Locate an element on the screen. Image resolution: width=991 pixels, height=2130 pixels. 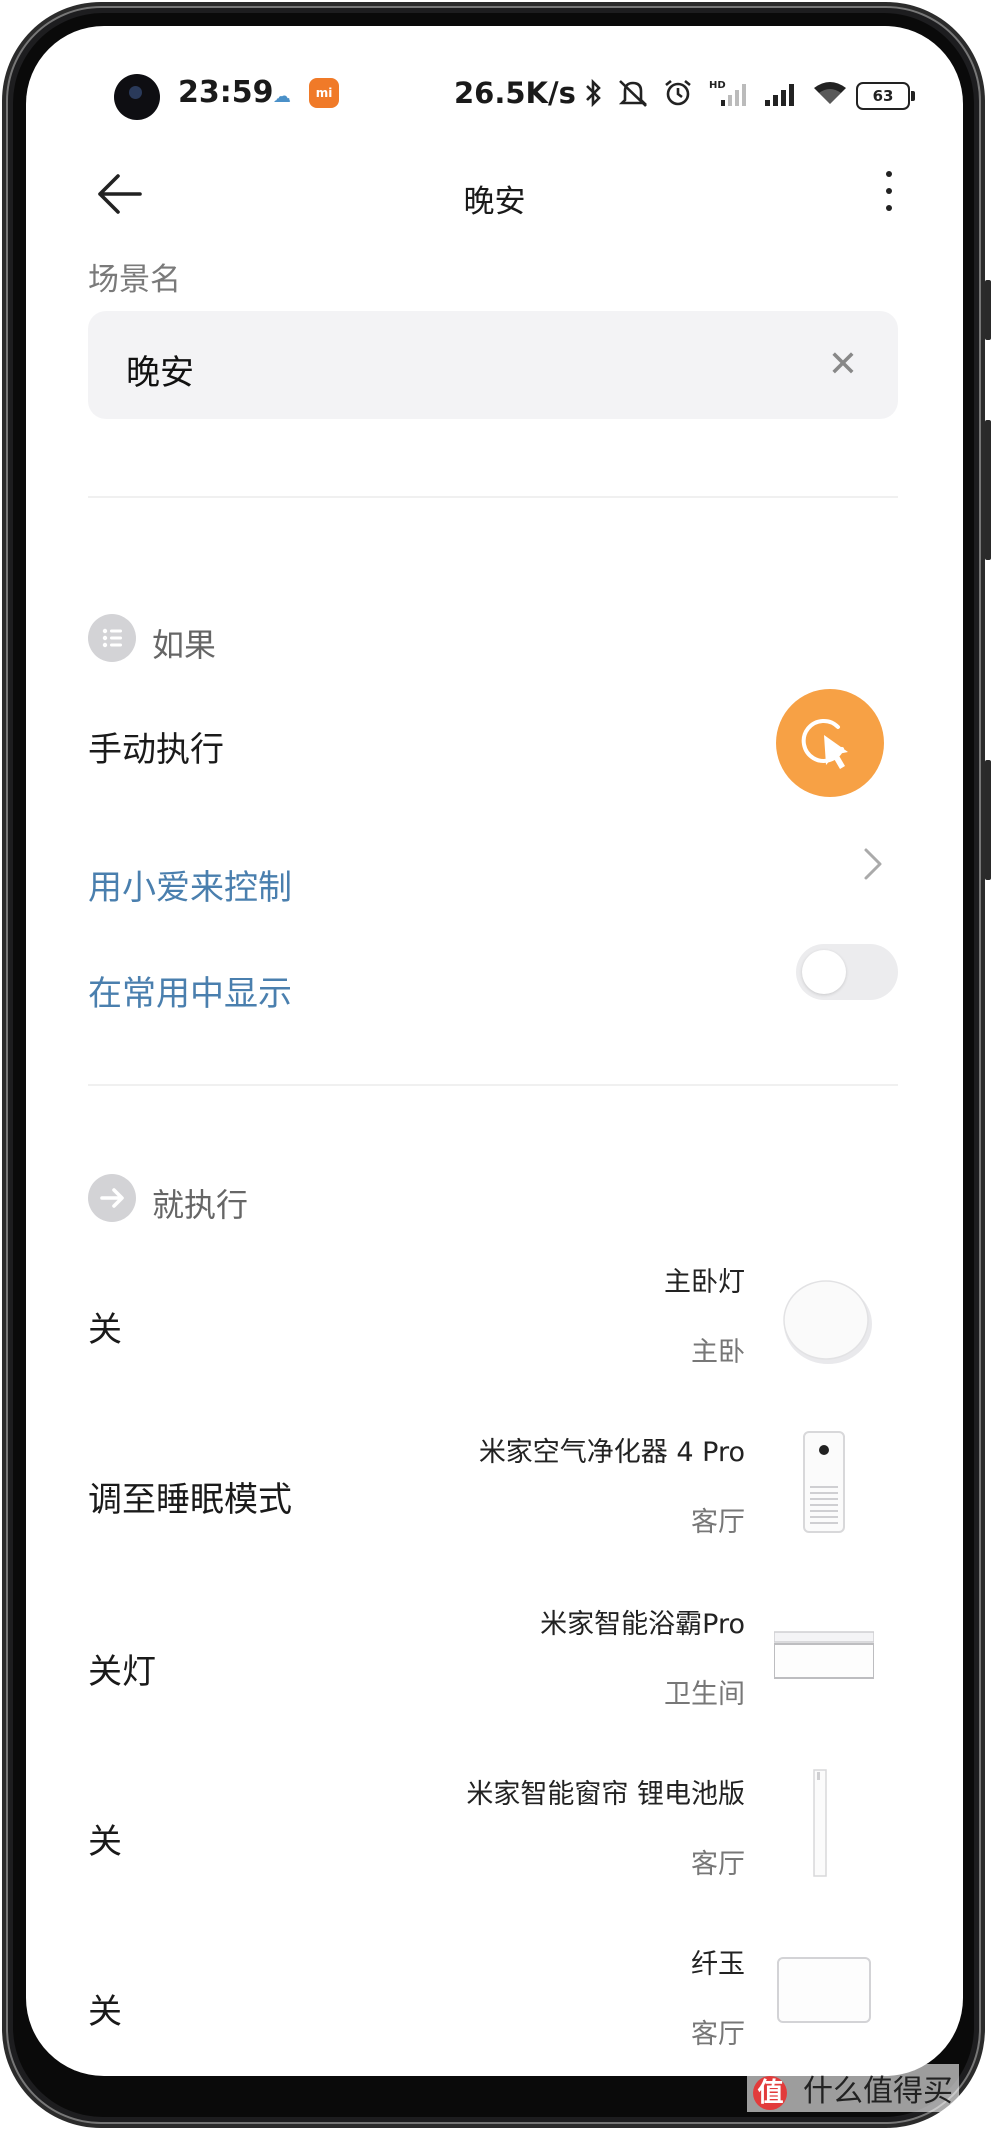
watermark: 值 什么值得买 is located at coordinates (853, 2088).